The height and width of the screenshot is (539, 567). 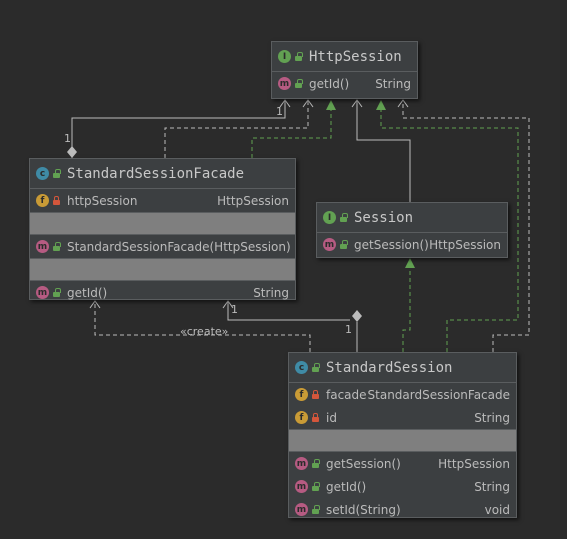 What do you see at coordinates (253, 200) in the screenshot?
I see `field-type: HttpSession` at bounding box center [253, 200].